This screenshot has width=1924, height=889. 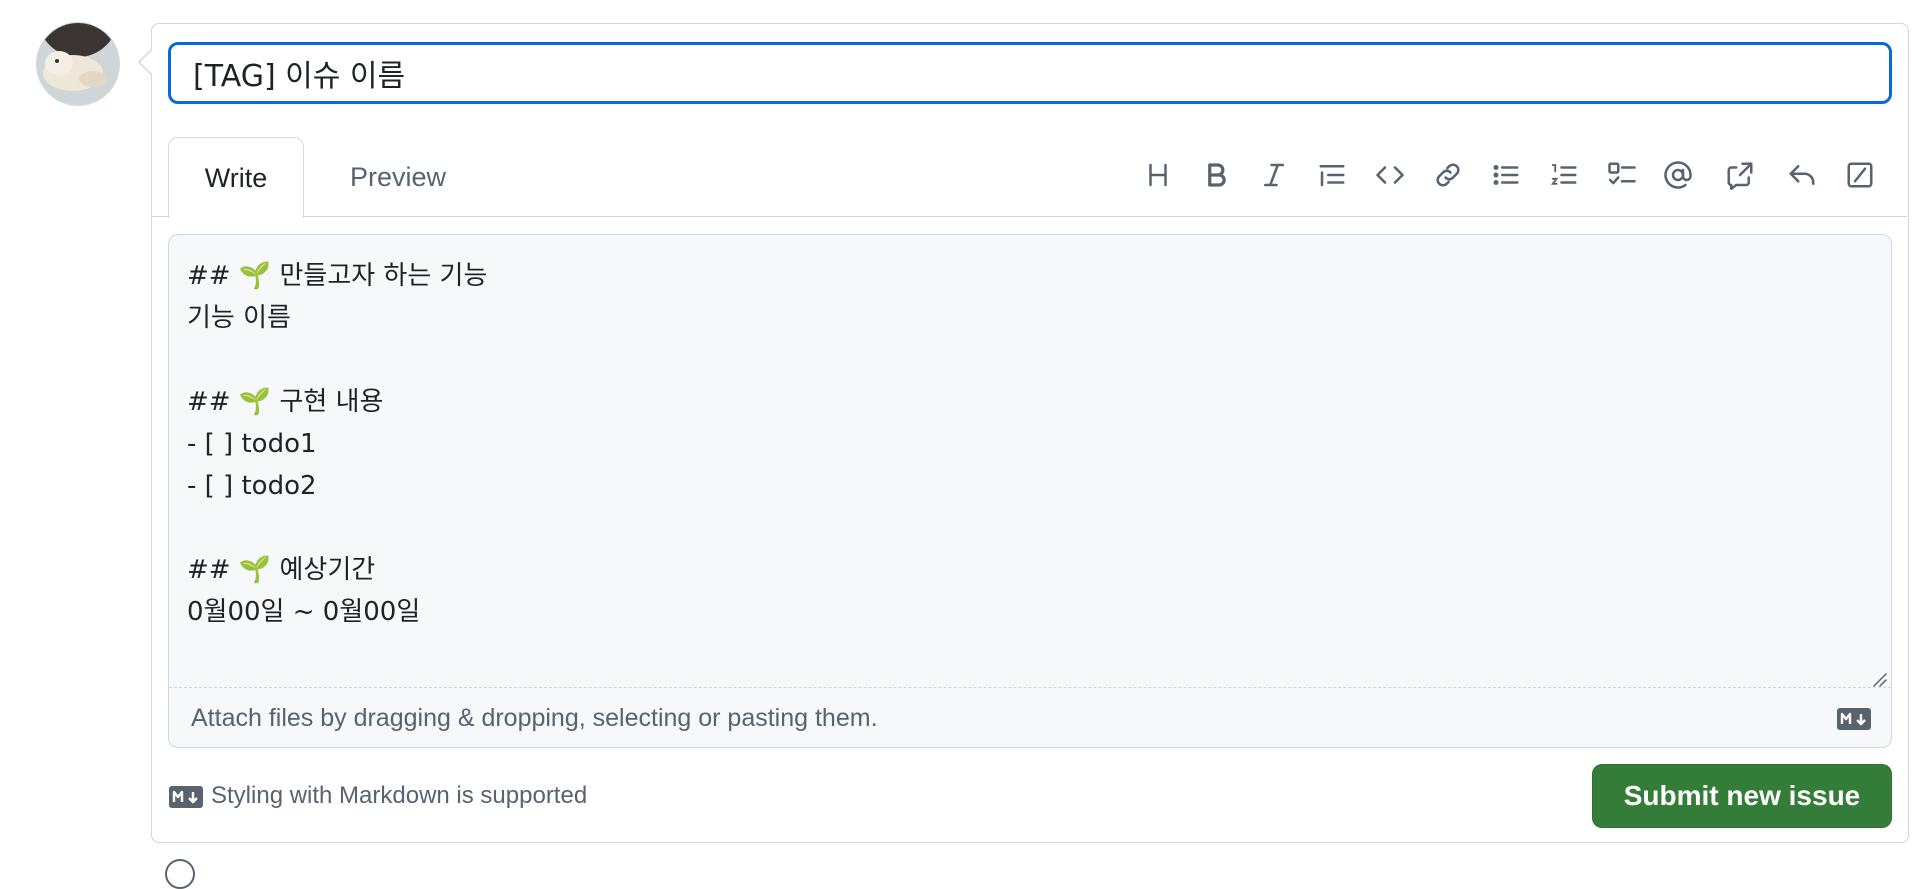 I want to click on mention-icon, so click(x=1678, y=175).